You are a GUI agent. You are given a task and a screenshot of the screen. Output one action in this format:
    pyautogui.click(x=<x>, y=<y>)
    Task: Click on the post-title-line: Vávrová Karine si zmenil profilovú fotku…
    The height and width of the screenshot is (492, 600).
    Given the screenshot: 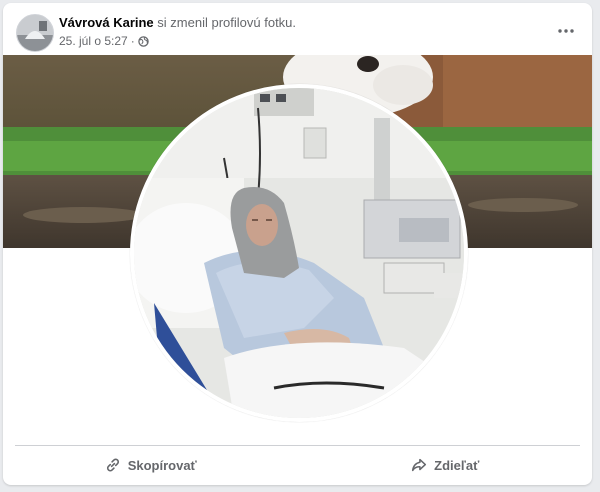 What is the action you would take?
    pyautogui.click(x=177, y=22)
    